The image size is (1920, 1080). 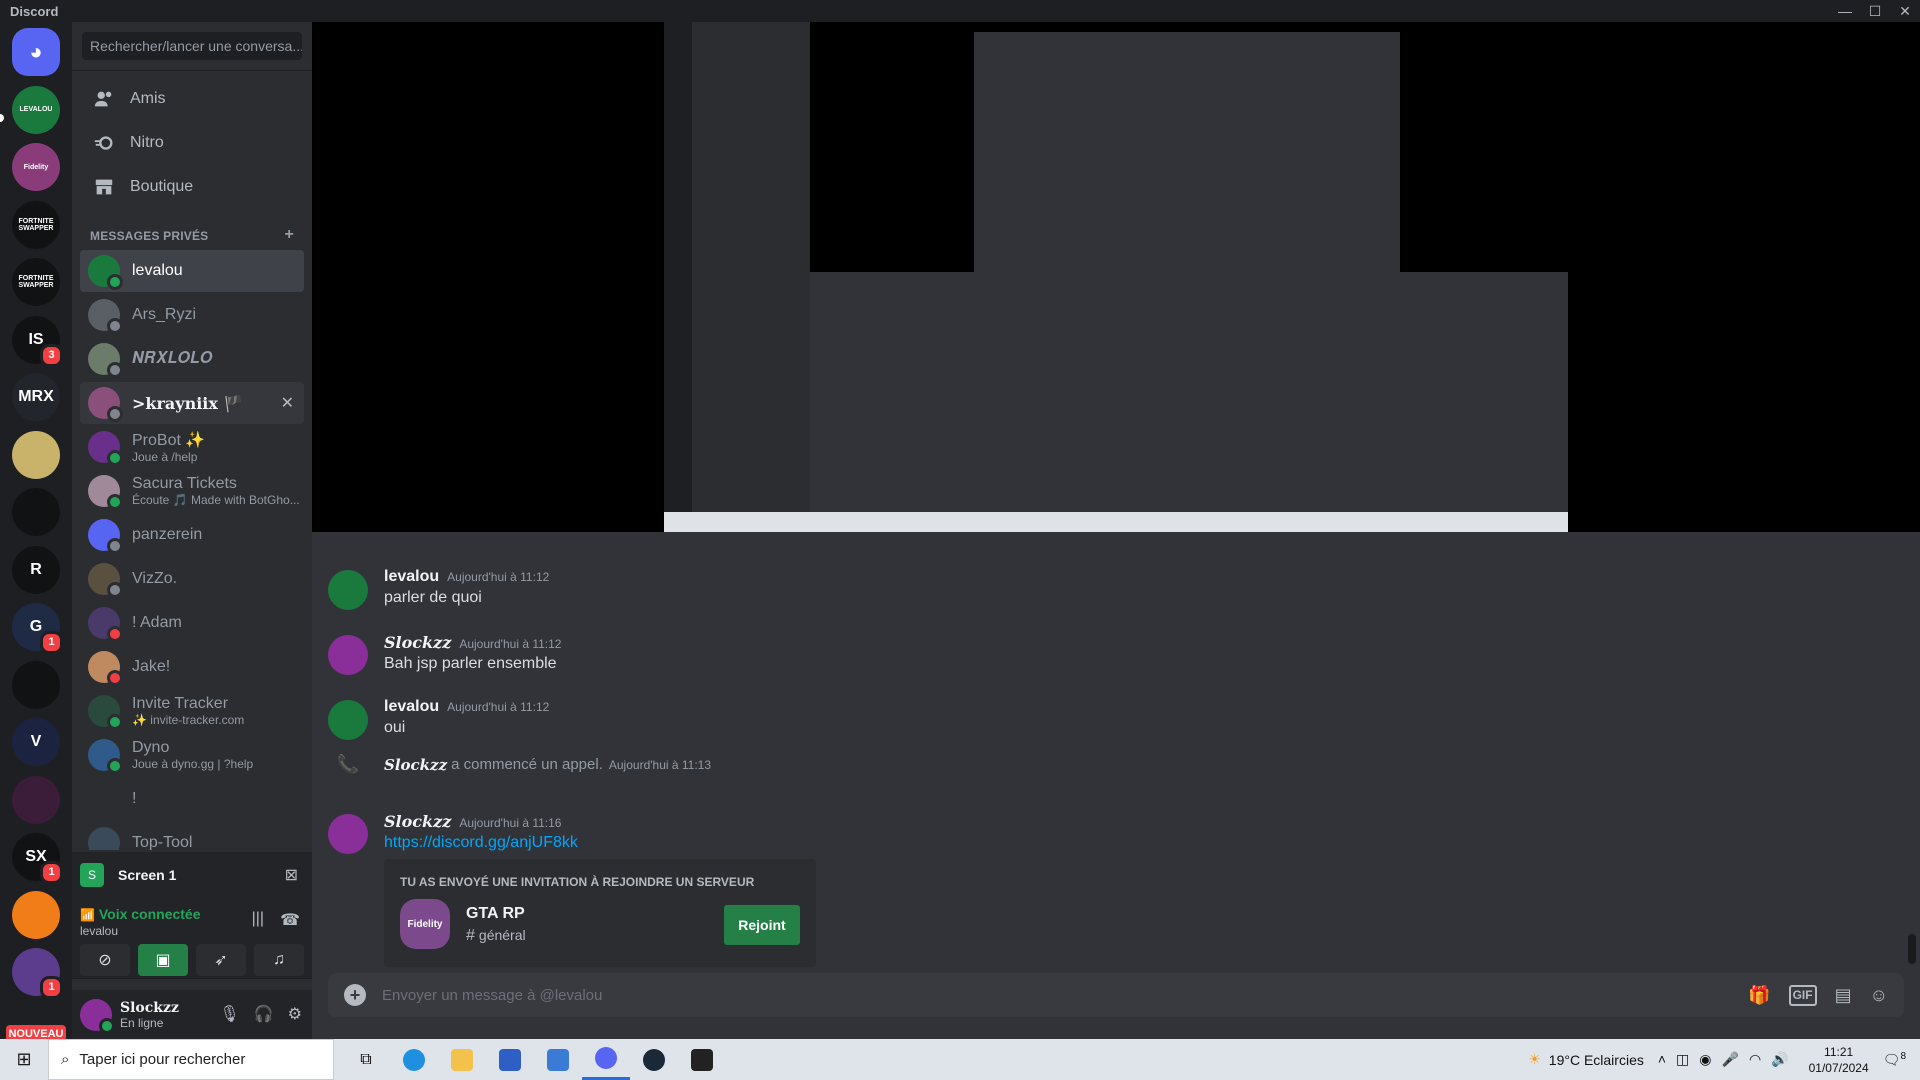 What do you see at coordinates (37, 973) in the screenshot?
I see `server-icon: 1` at bounding box center [37, 973].